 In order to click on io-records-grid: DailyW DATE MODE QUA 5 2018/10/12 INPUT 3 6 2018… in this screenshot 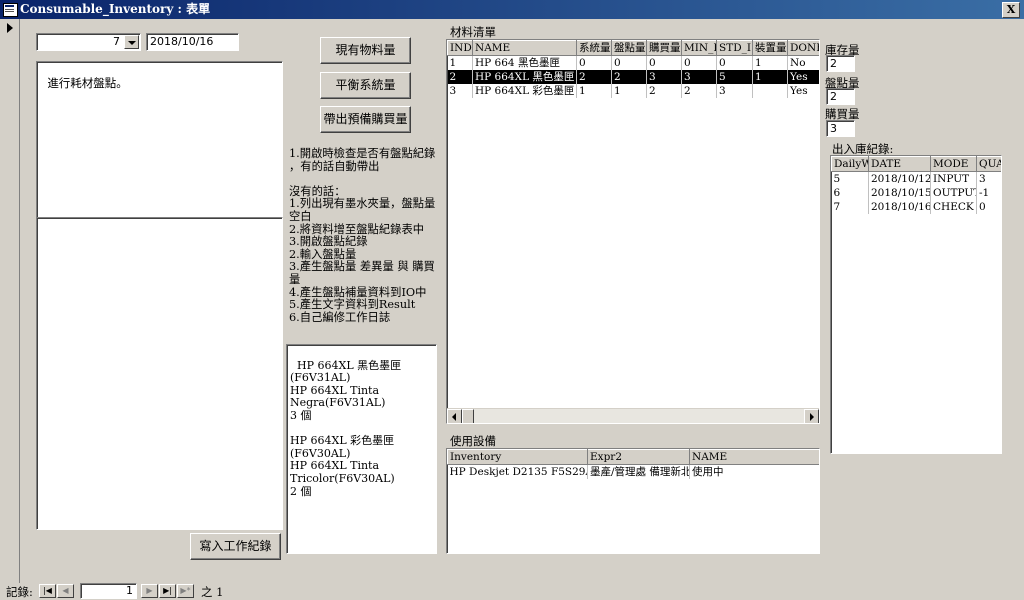, I will do `click(916, 304)`.